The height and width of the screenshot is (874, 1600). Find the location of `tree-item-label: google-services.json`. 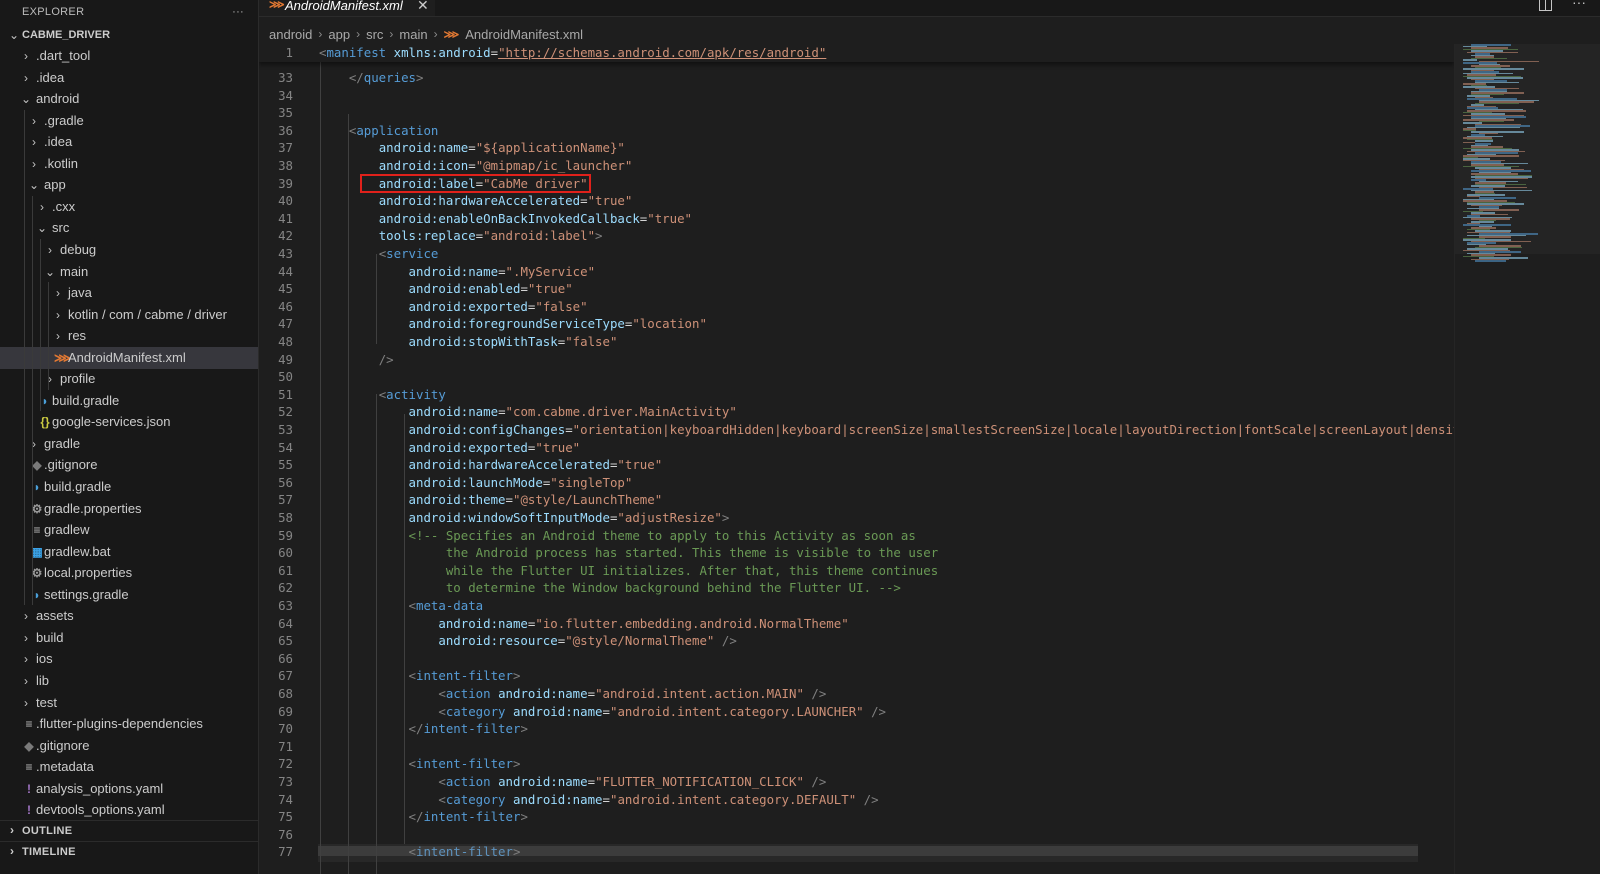

tree-item-label: google-services.json is located at coordinates (111, 422).